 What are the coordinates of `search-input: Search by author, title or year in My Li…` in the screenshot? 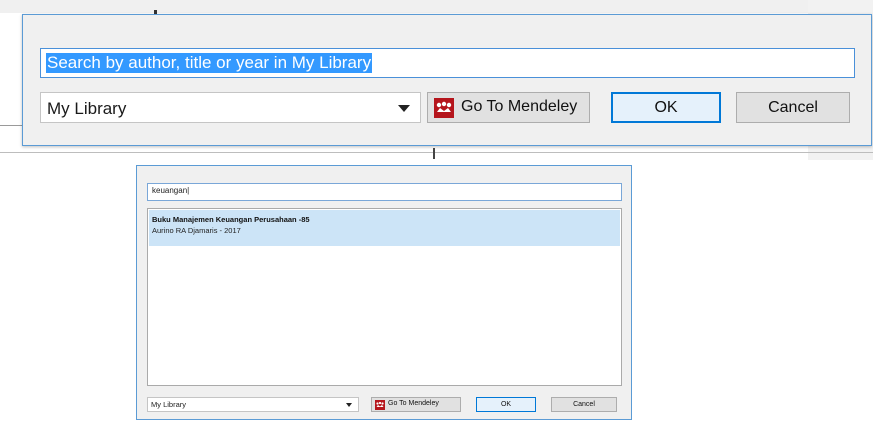 It's located at (447, 63).